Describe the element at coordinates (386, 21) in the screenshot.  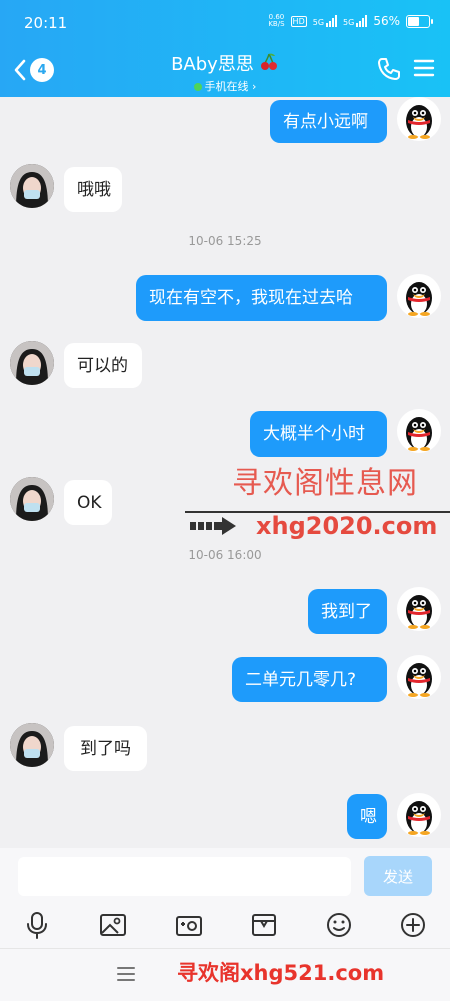
I see `battery-percent: 56%` at that location.